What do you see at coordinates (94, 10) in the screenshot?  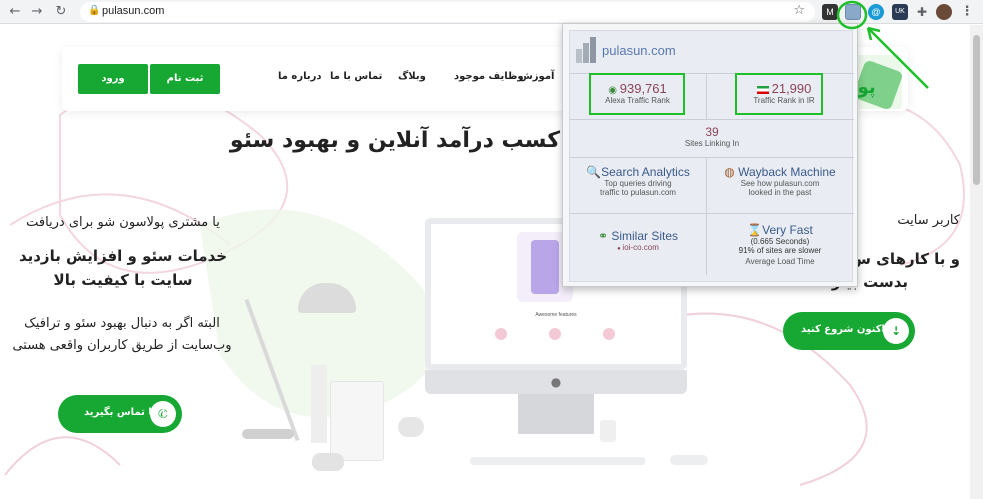 I see `lock-icon: 🔒` at bounding box center [94, 10].